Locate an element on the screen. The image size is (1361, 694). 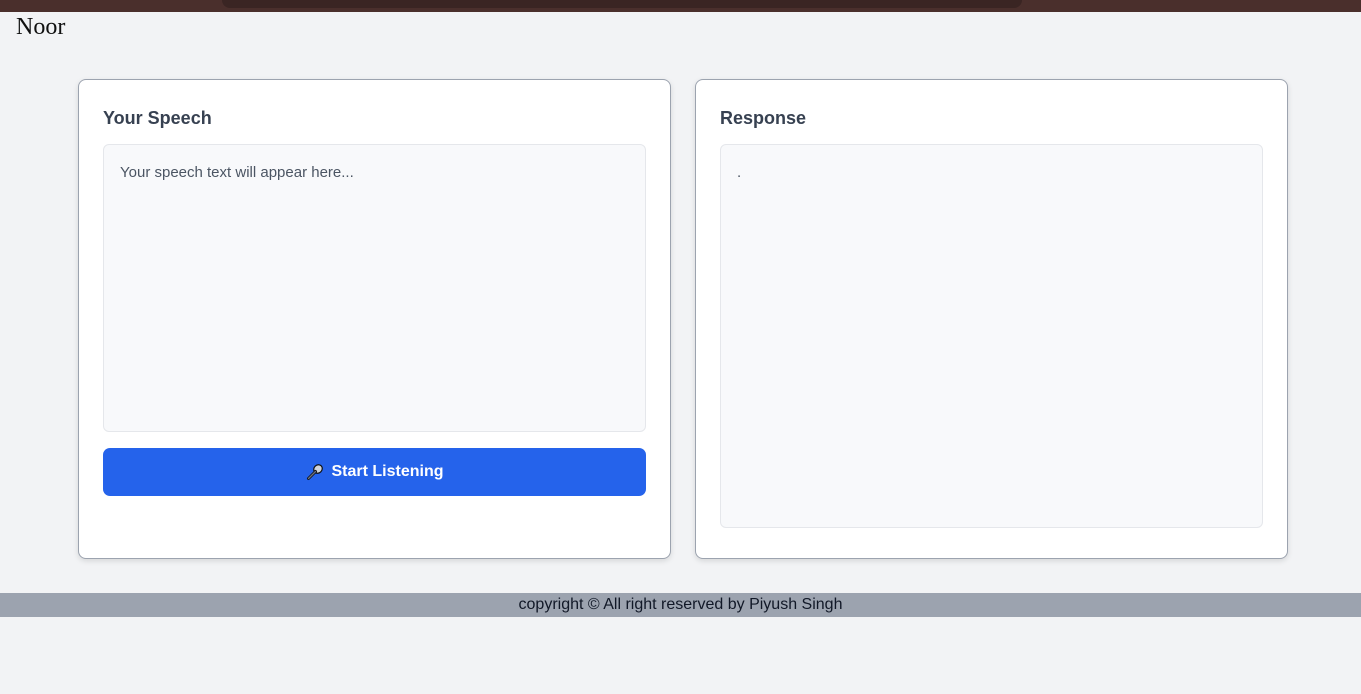
brand-title: Noor is located at coordinates (41, 27).